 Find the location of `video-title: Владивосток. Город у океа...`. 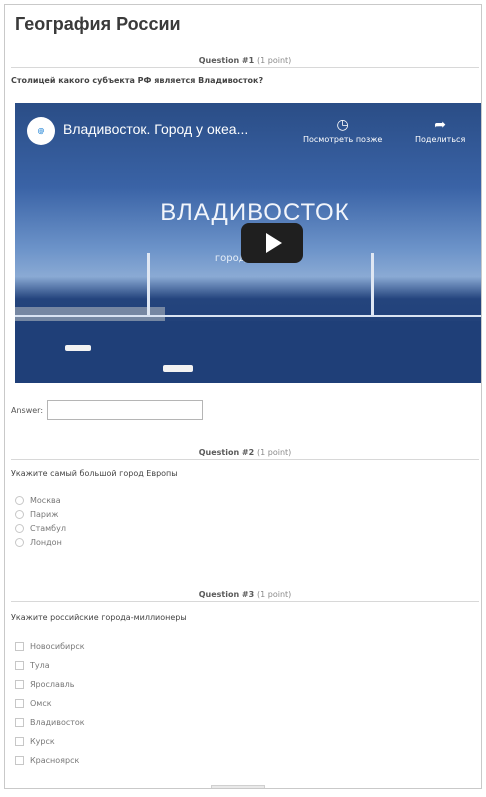

video-title: Владивосток. Город у океа... is located at coordinates (155, 129).